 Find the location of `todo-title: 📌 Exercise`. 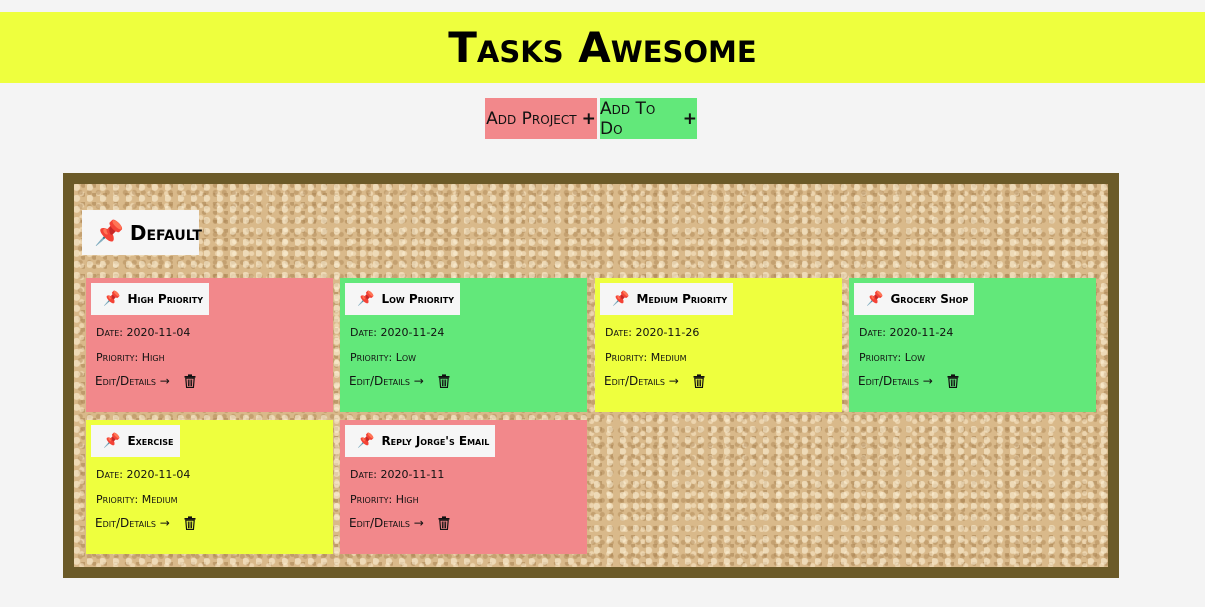

todo-title: 📌 Exercise is located at coordinates (135, 441).